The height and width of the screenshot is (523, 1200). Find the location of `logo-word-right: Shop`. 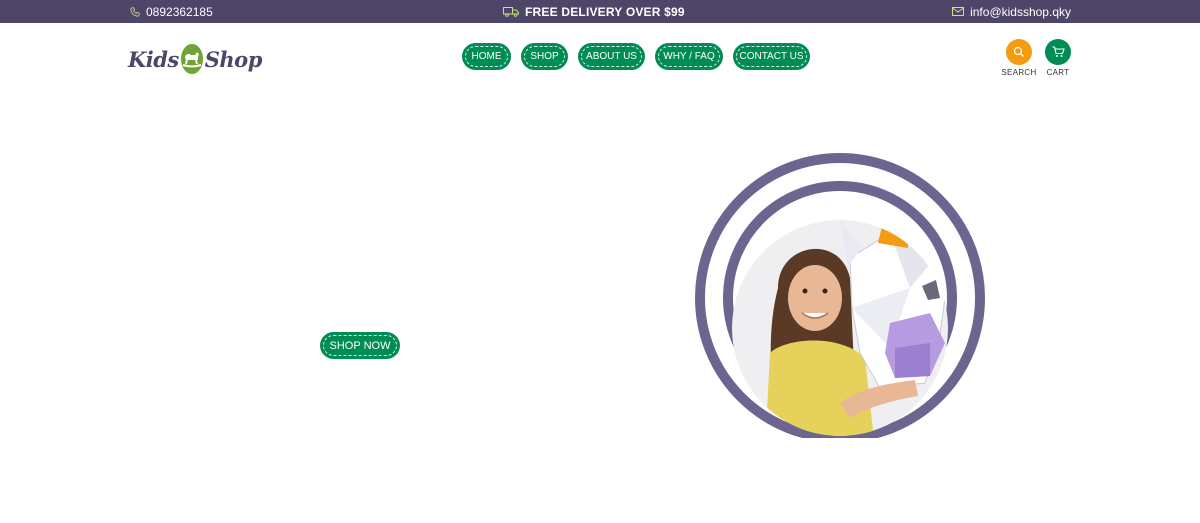

logo-word-right: Shop is located at coordinates (233, 59).